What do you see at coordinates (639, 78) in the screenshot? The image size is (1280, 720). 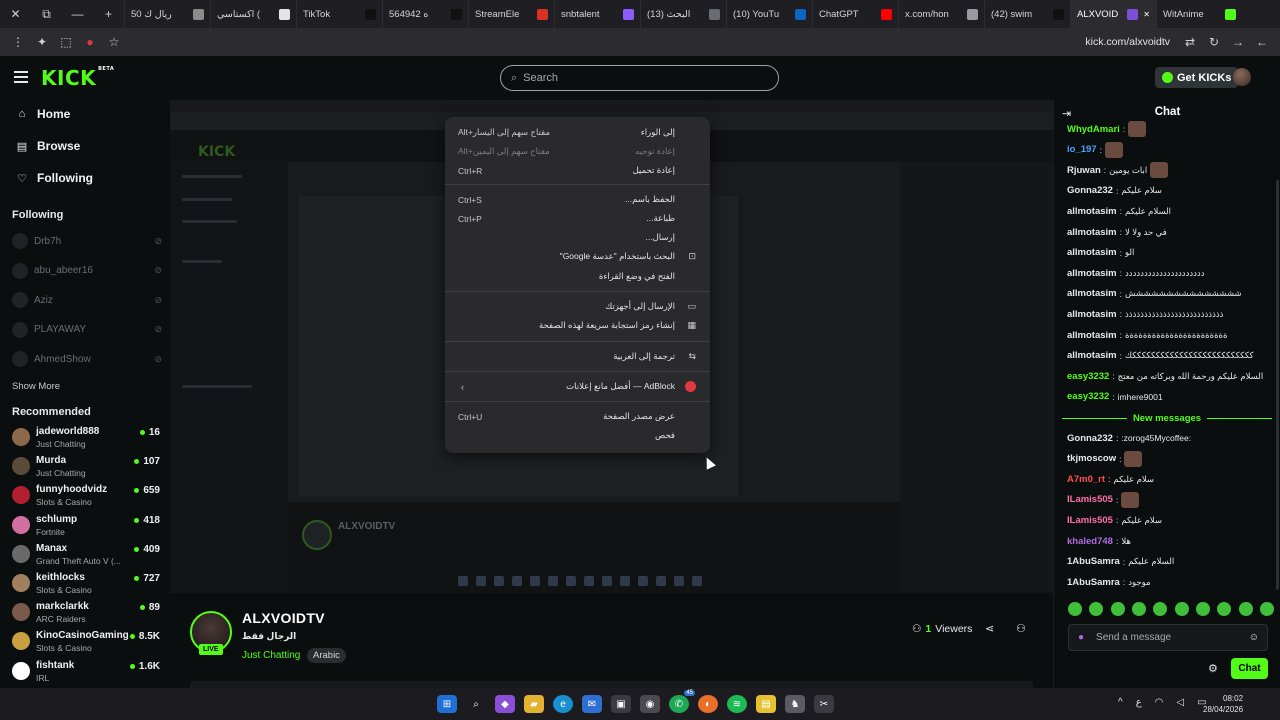 I see `search-input: ⌕ Search` at bounding box center [639, 78].